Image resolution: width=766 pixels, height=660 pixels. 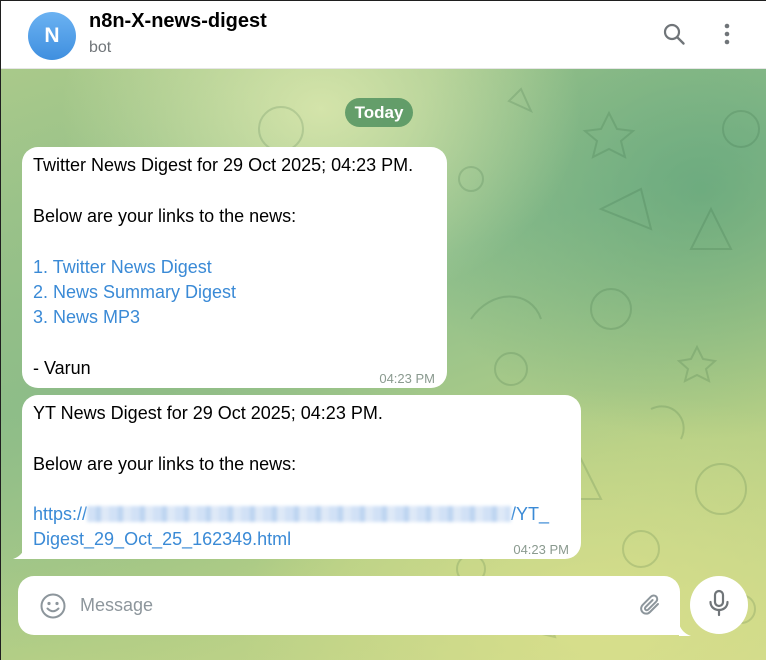 What do you see at coordinates (651, 606) in the screenshot?
I see `attach-icon` at bounding box center [651, 606].